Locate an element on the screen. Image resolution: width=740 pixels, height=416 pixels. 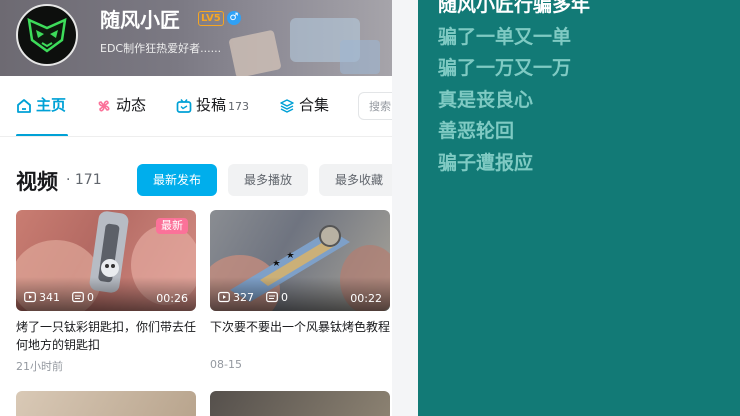
lyric-line: 骗子遭报应 is located at coordinates (486, 162).